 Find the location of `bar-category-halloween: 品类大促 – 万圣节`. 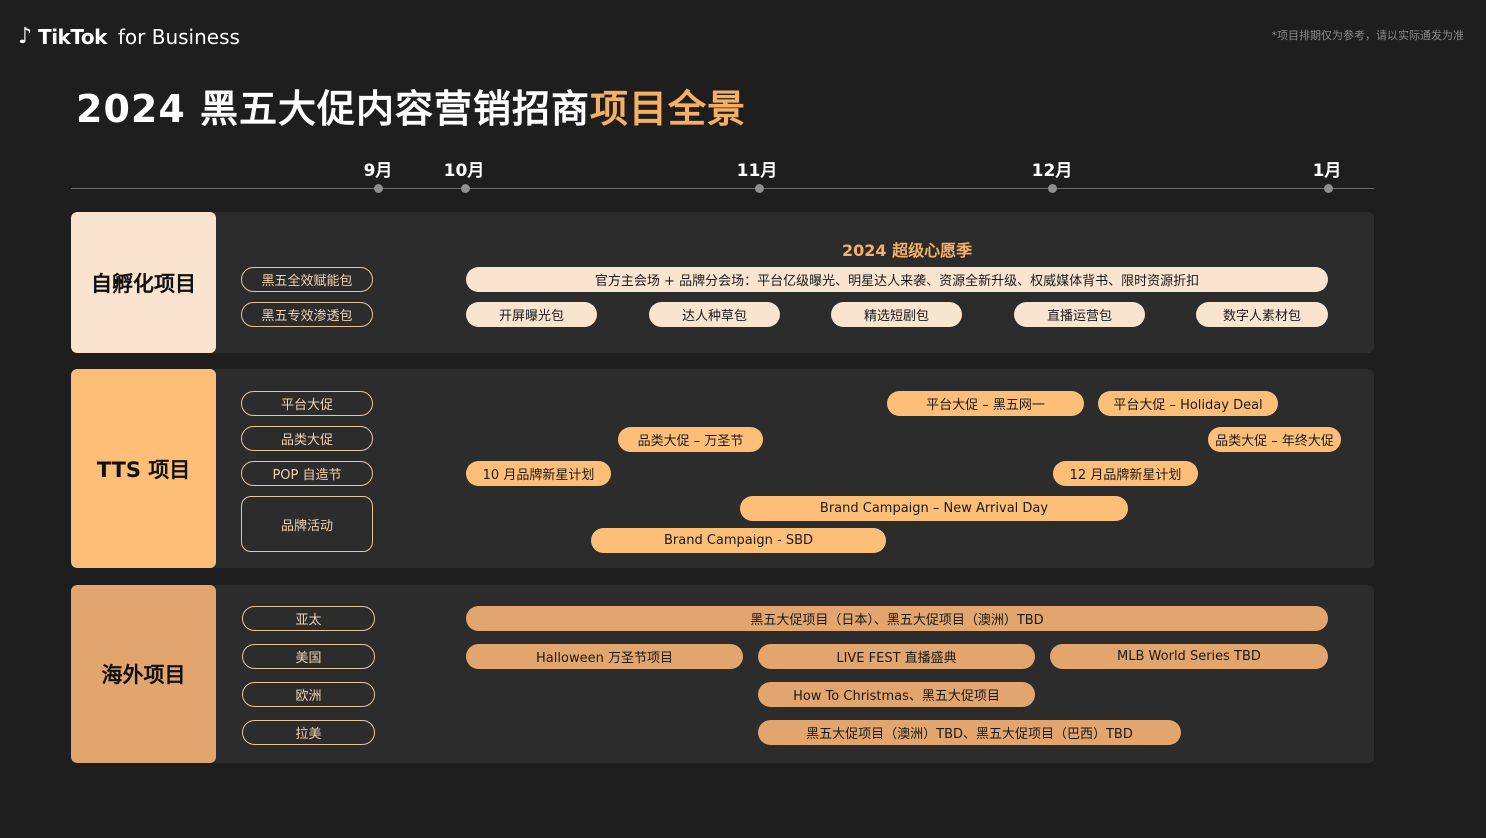

bar-category-halloween: 品类大促 – 万圣节 is located at coordinates (690, 439).